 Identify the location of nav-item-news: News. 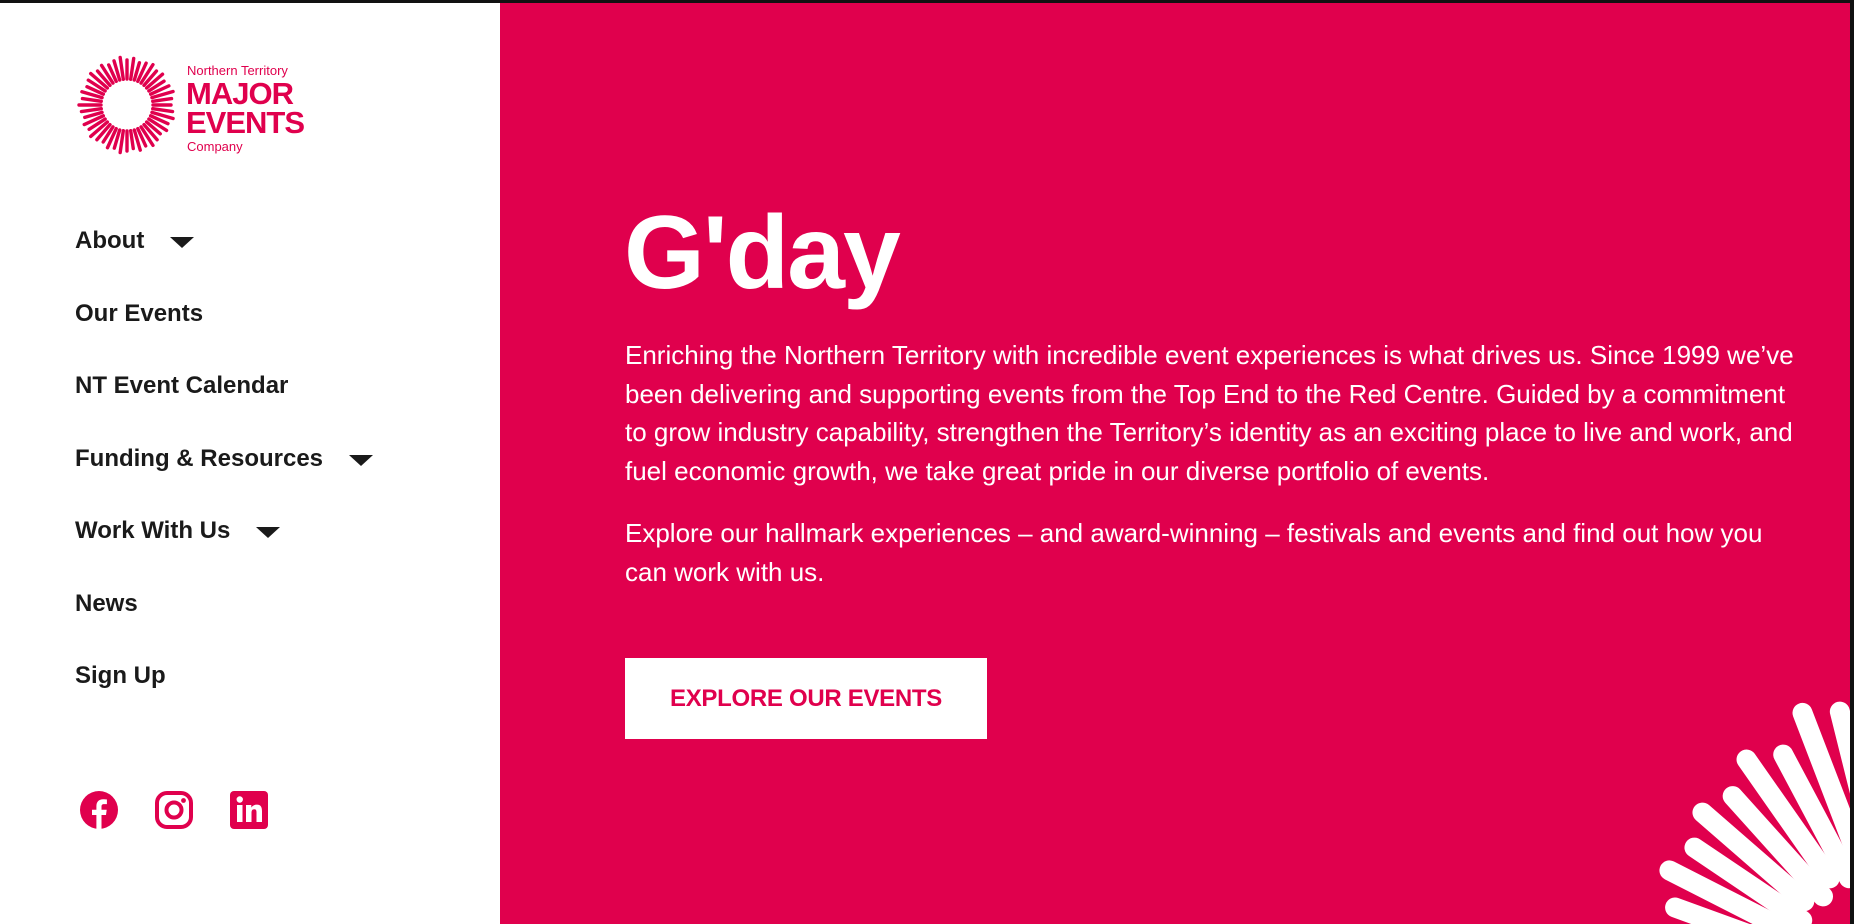
(106, 604).